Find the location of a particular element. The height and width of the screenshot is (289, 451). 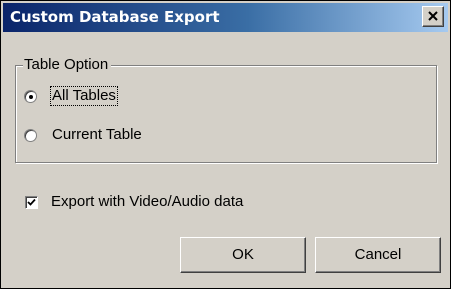

radio-current-table: Current Table is located at coordinates (83, 135).